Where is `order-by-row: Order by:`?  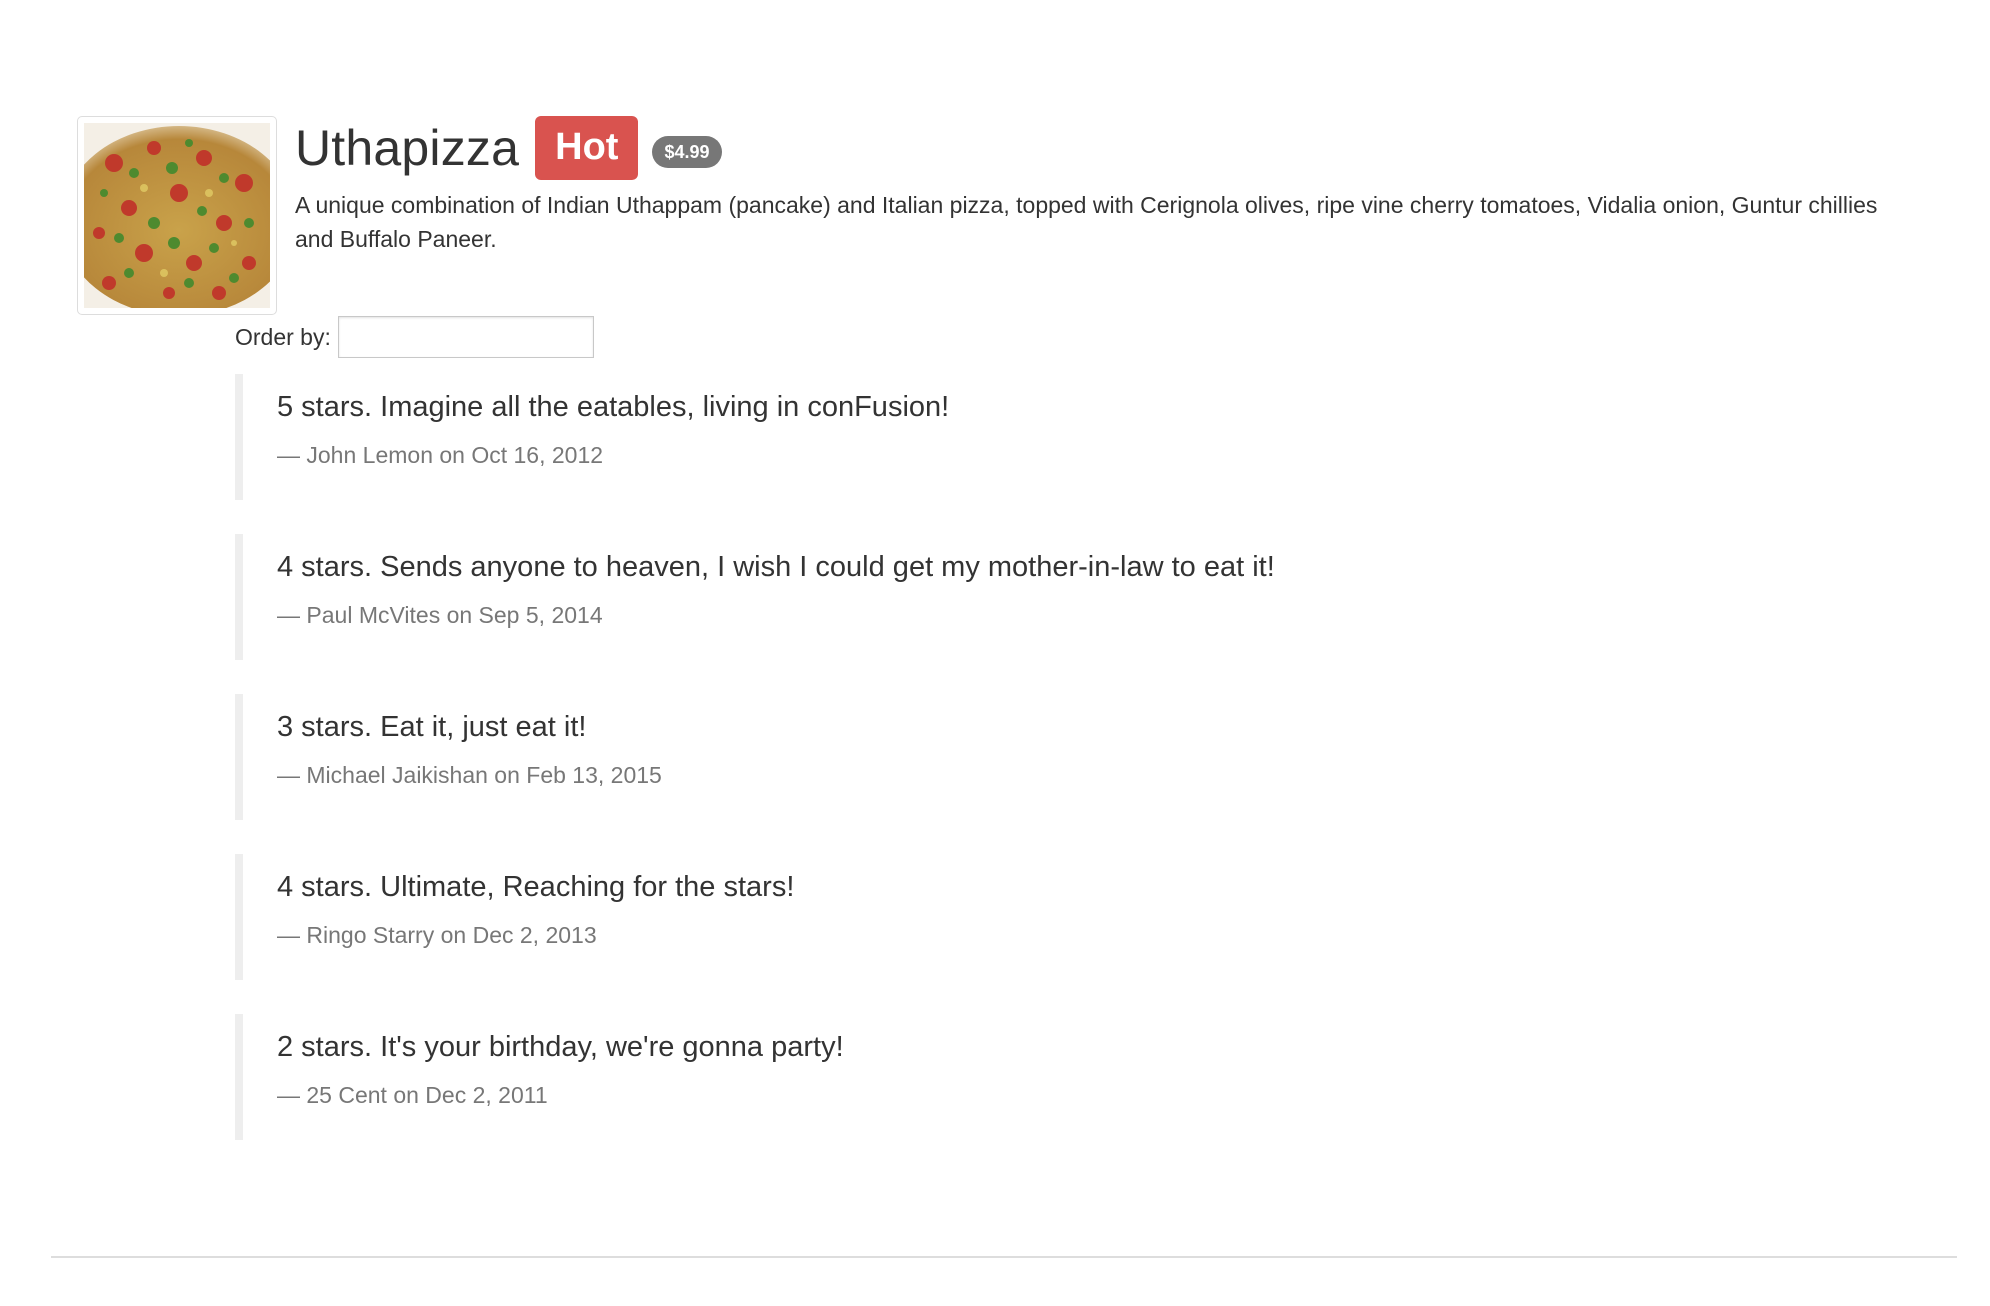
order-by-row: Order by: is located at coordinates (414, 337).